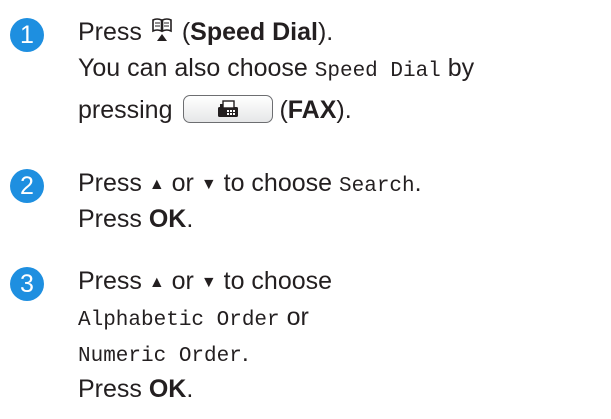  I want to click on fax-label: FAX, so click(312, 110).